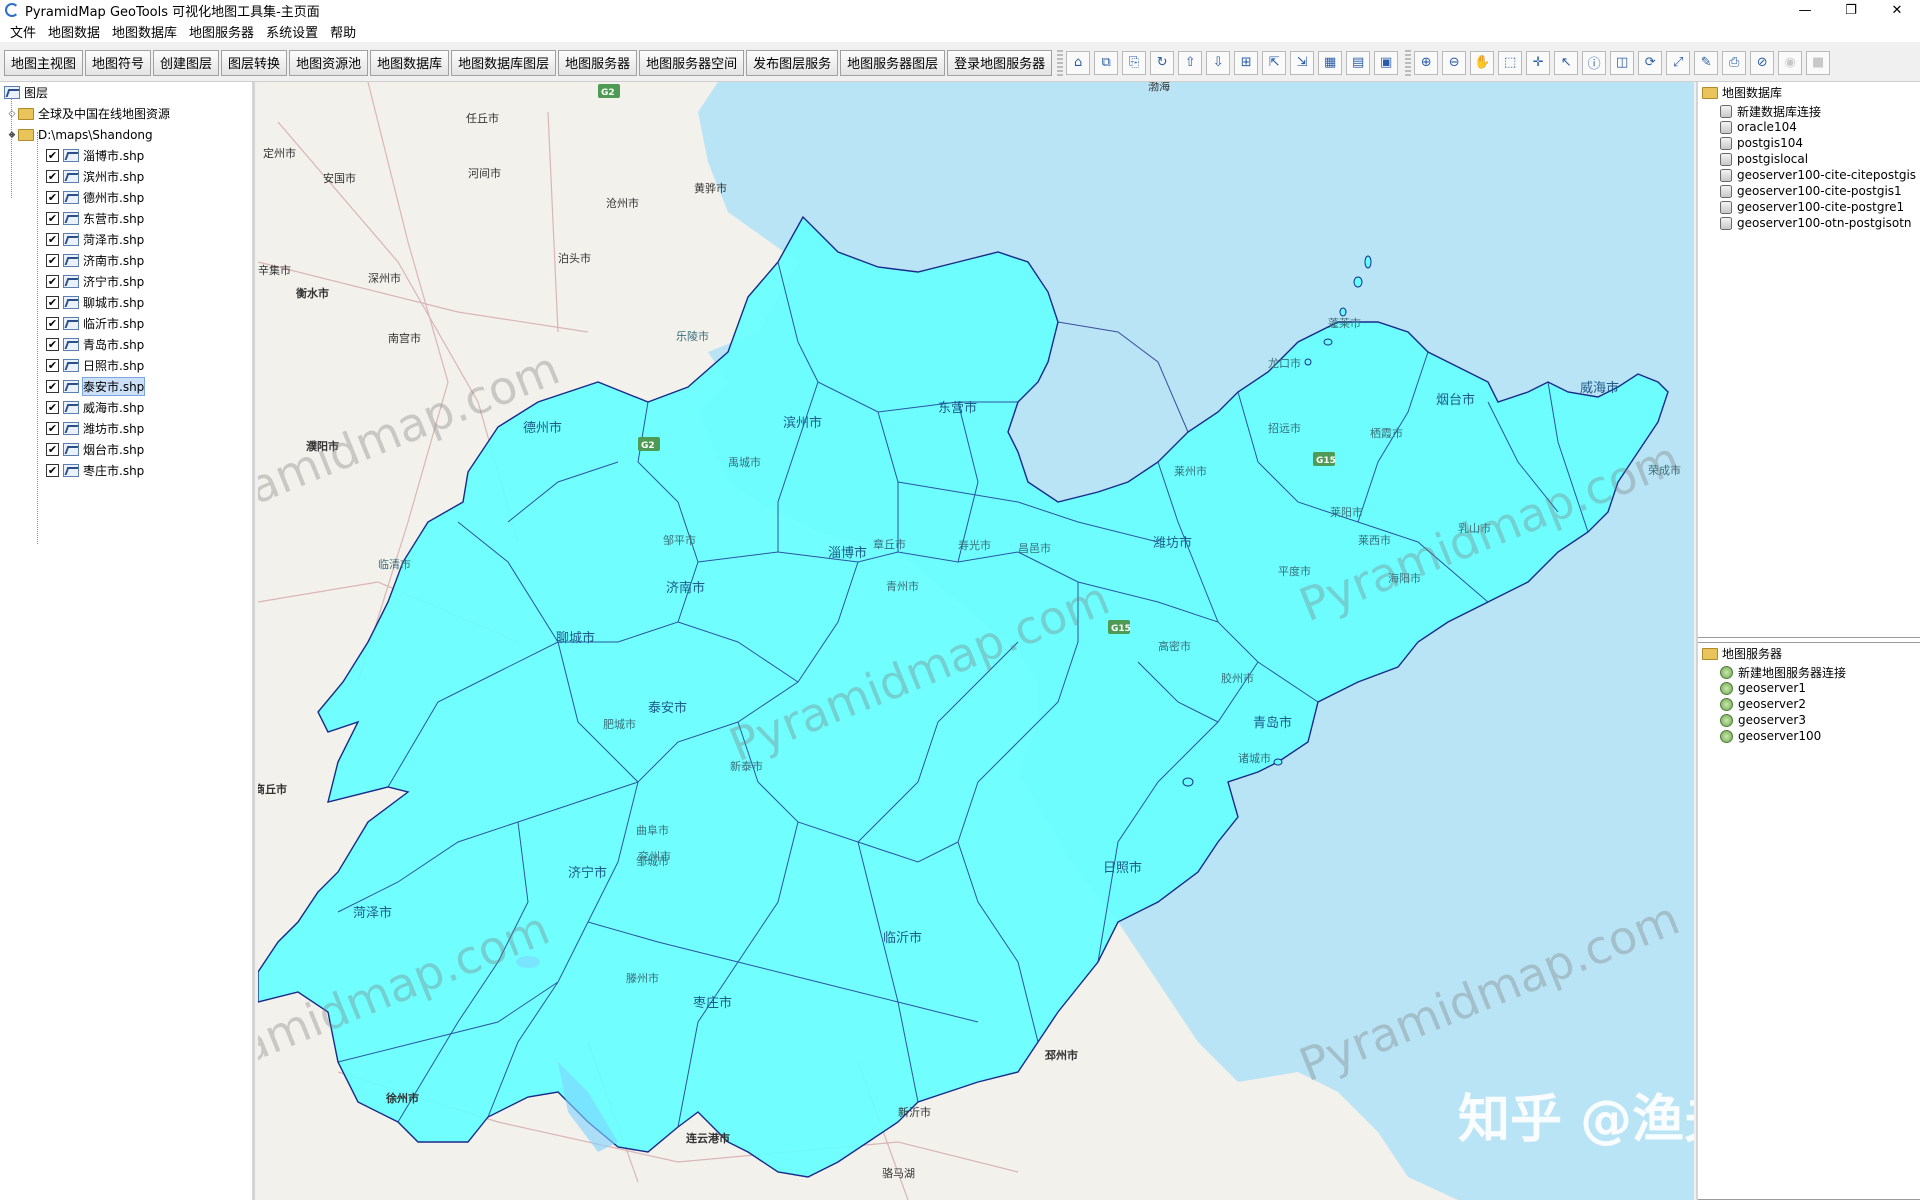  I want to click on map-server-button: 地图服务器, so click(598, 62).